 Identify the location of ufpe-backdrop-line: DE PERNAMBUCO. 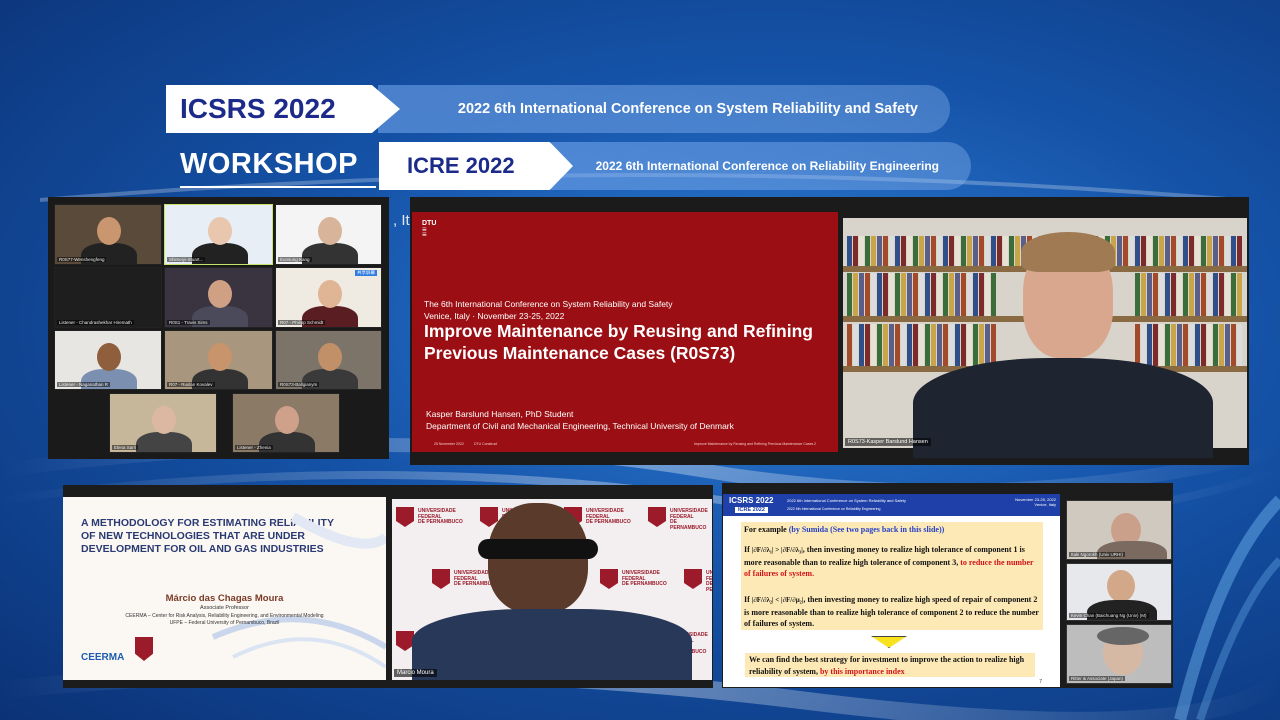
(644, 584).